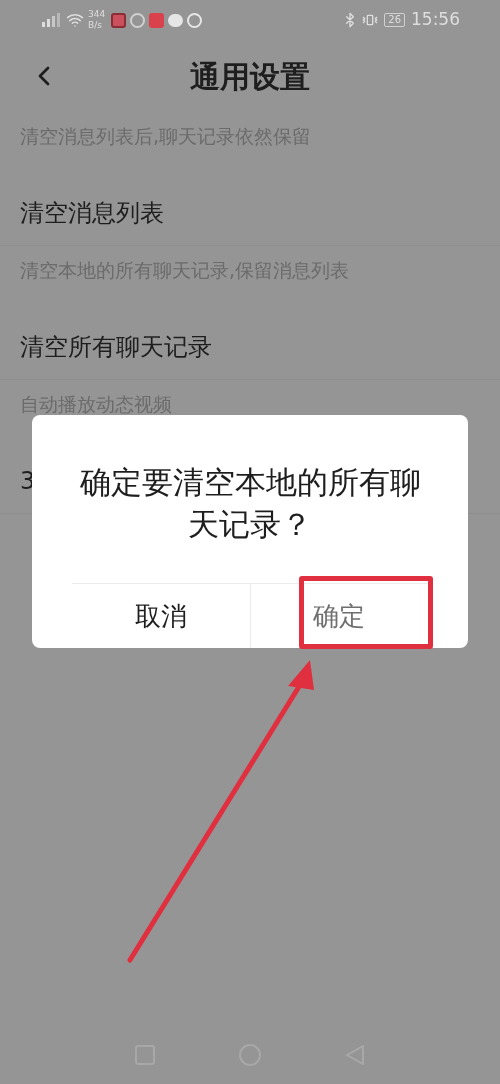  What do you see at coordinates (176, 20) in the screenshot?
I see `chat-bubble-icon` at bounding box center [176, 20].